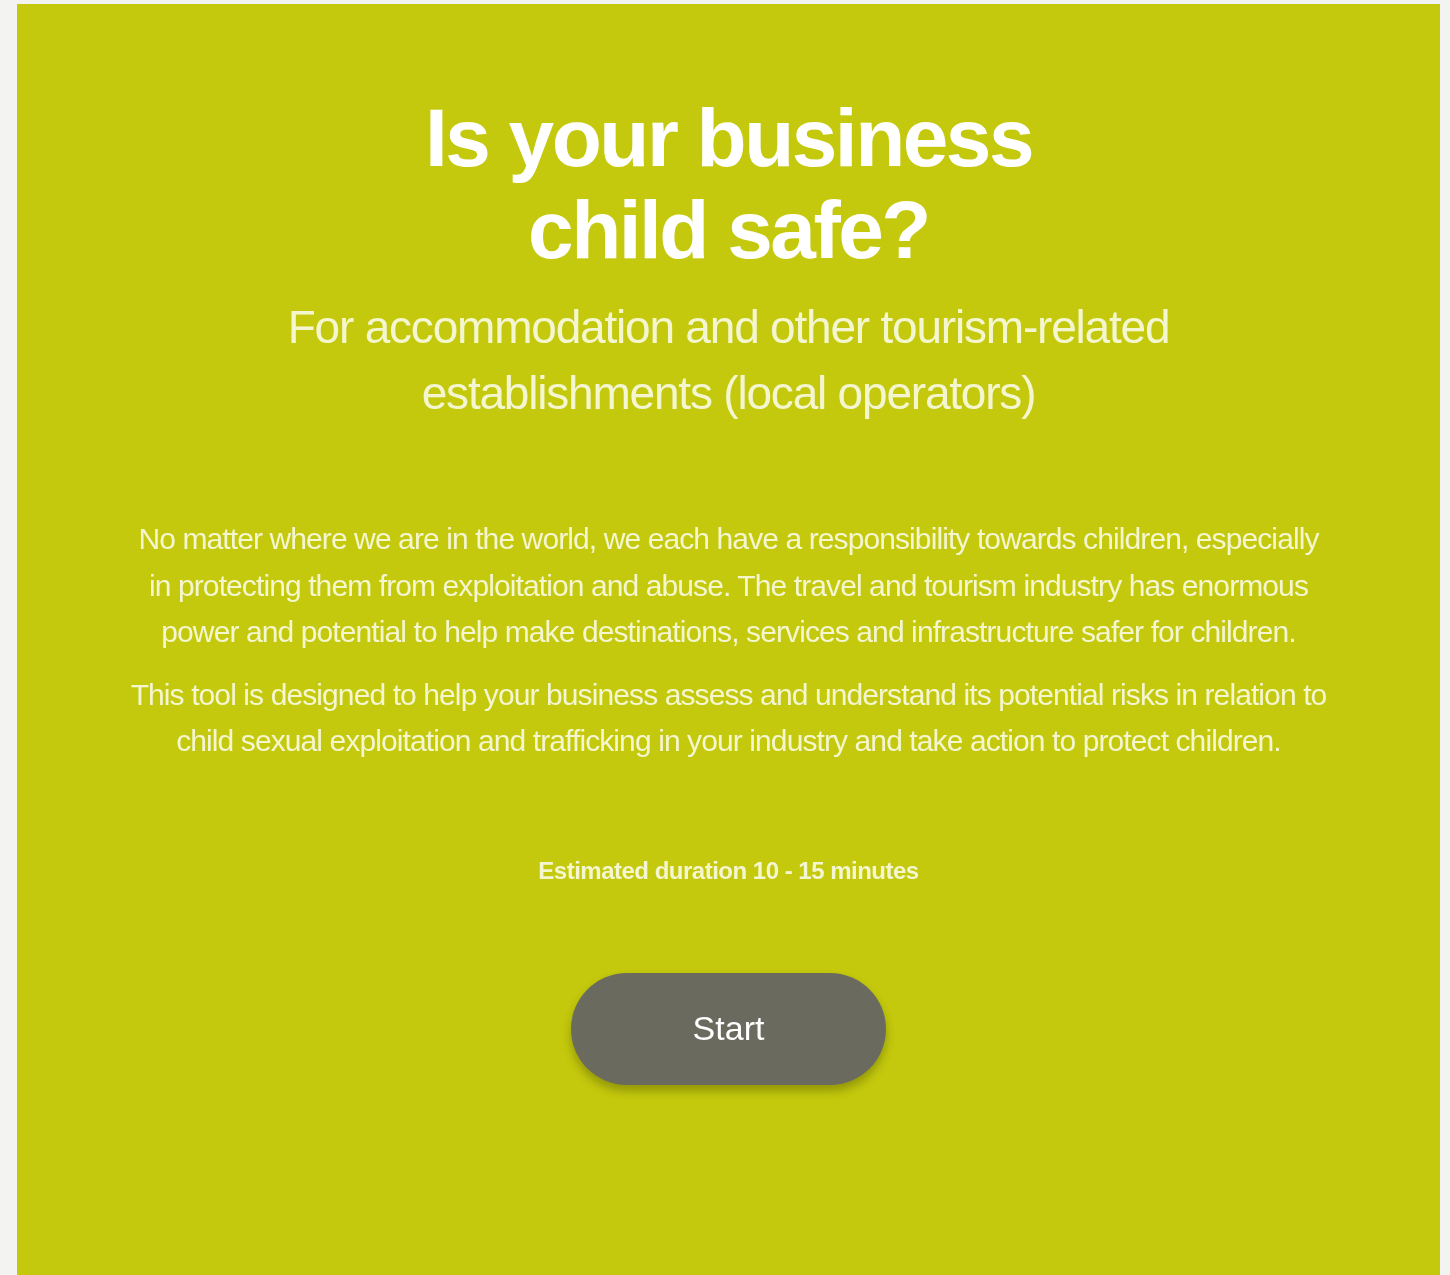 The height and width of the screenshot is (1275, 1450). What do you see at coordinates (728, 717) in the screenshot?
I see `intro-paragraph: This tool is designed to help your business assess and understand its potential risks in relation to child sexual exploitation and trafficking in your industry and take action to protect children.` at bounding box center [728, 717].